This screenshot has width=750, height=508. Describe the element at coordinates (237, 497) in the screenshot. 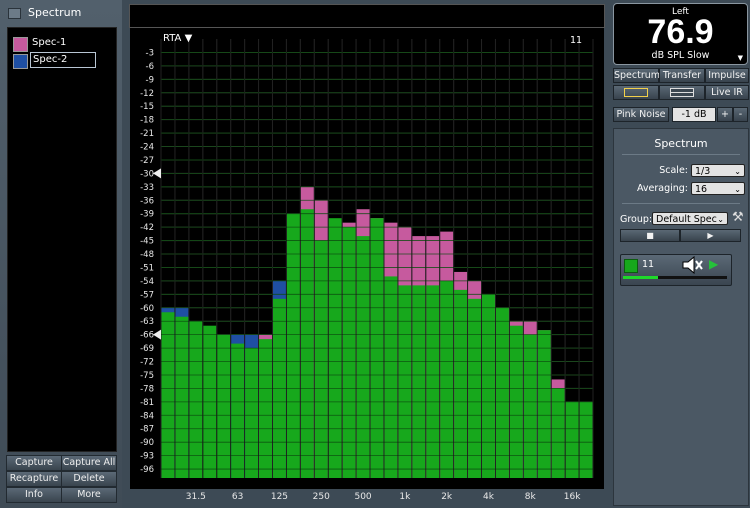

I see `x-tick-label: 63` at that location.